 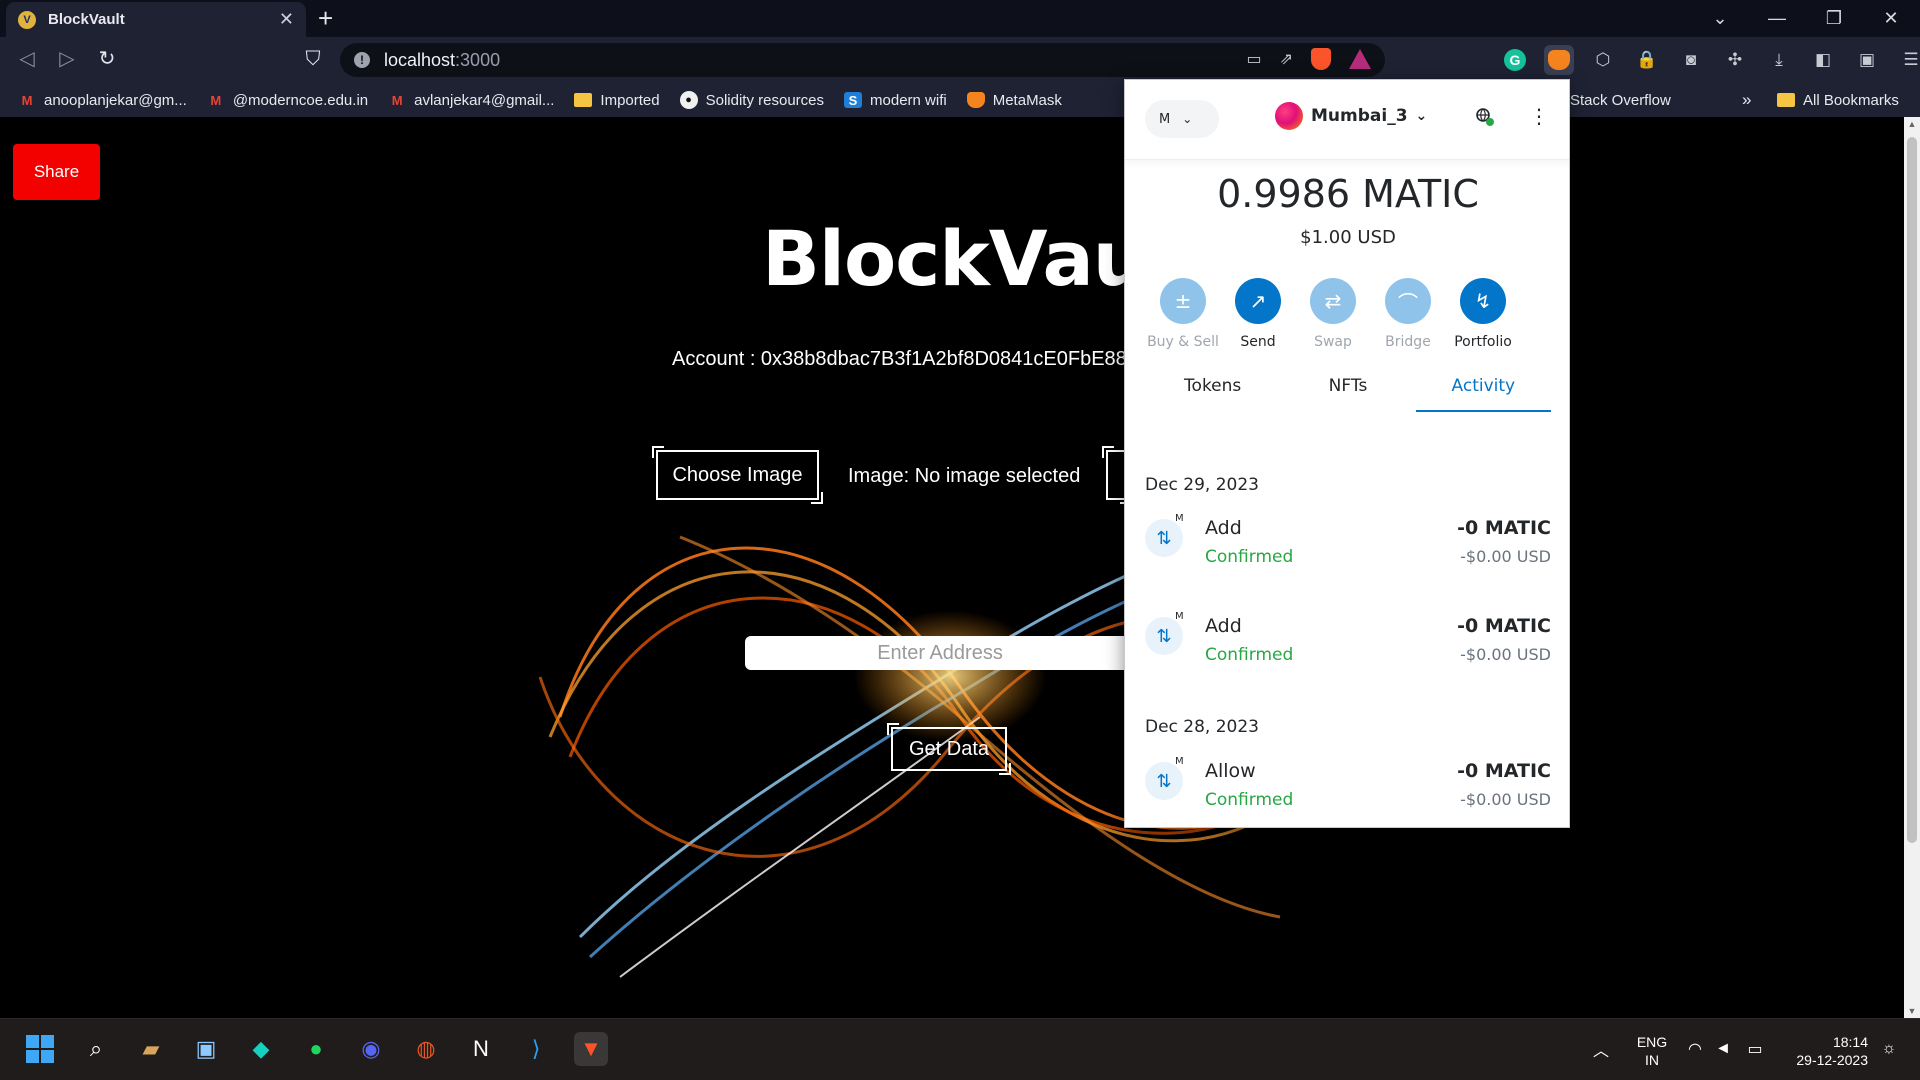 I want to click on close-tab-icon: ✕, so click(x=286, y=19).